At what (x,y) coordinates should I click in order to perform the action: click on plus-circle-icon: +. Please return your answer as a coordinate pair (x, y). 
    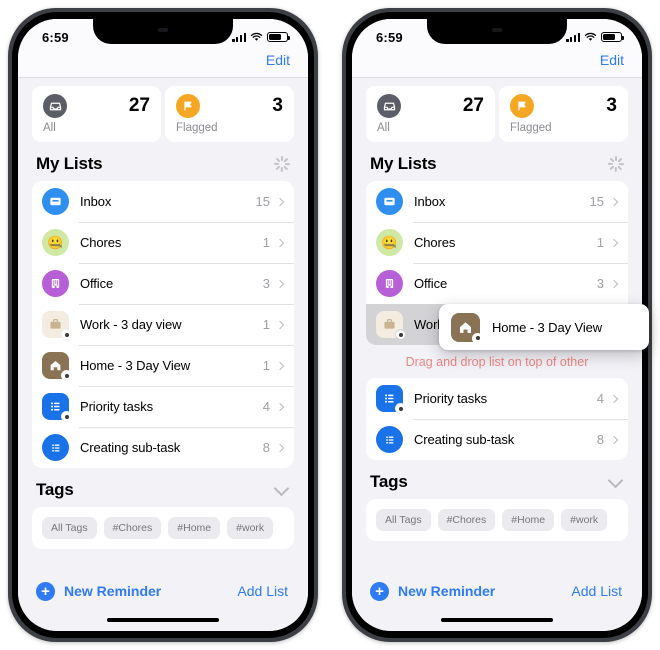
    Looking at the image, I should click on (379, 591).